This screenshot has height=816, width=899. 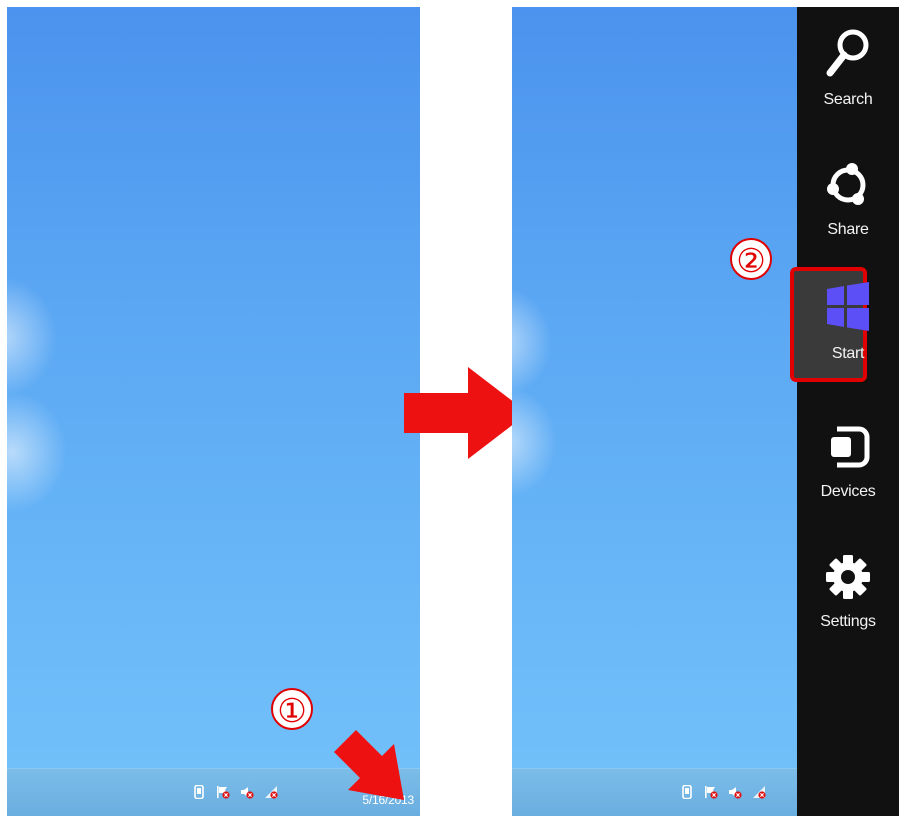 I want to click on taskbar, so click(x=654, y=792).